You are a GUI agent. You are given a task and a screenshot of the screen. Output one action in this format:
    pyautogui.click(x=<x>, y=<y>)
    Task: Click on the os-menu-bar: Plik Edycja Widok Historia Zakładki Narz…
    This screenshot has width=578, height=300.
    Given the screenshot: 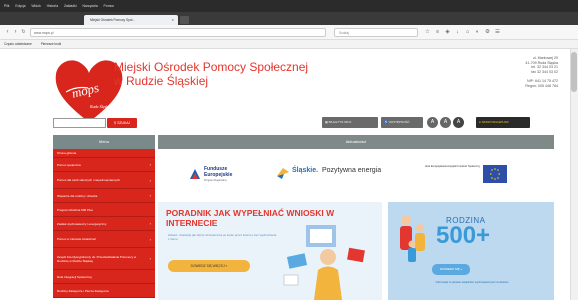 What is the action you would take?
    pyautogui.click(x=289, y=6)
    